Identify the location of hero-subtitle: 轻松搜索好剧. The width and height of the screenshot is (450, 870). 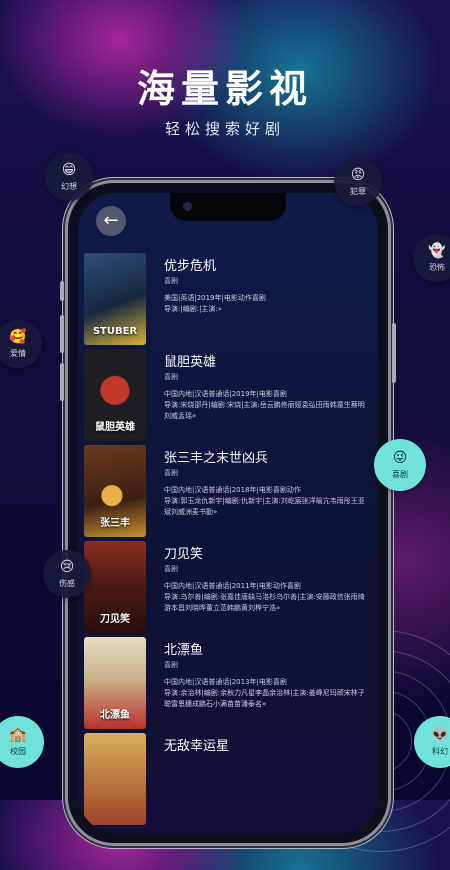
(224, 129).